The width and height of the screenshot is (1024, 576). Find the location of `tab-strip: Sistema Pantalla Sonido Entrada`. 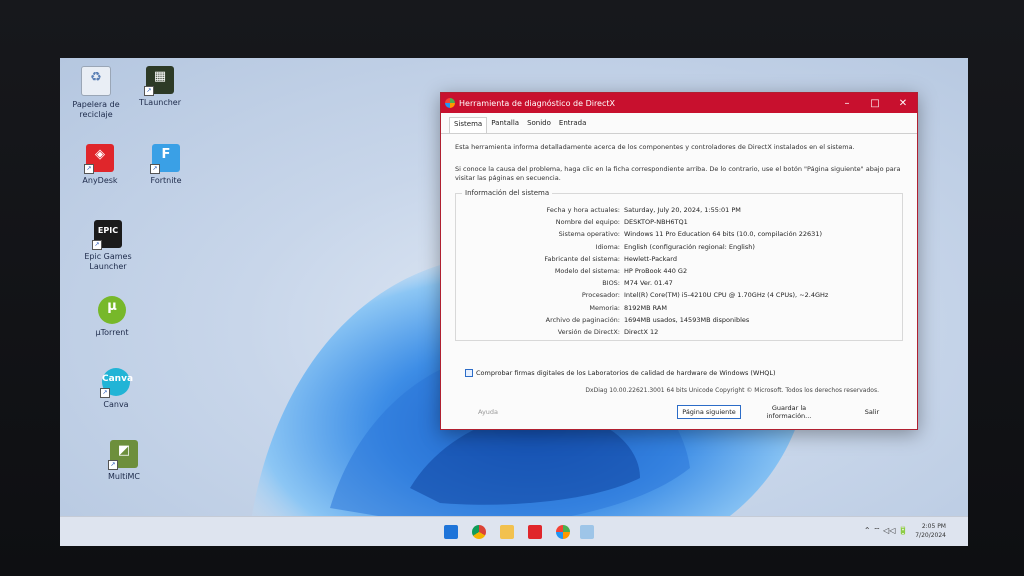

tab-strip: Sistema Pantalla Sonido Entrada is located at coordinates (679, 123).